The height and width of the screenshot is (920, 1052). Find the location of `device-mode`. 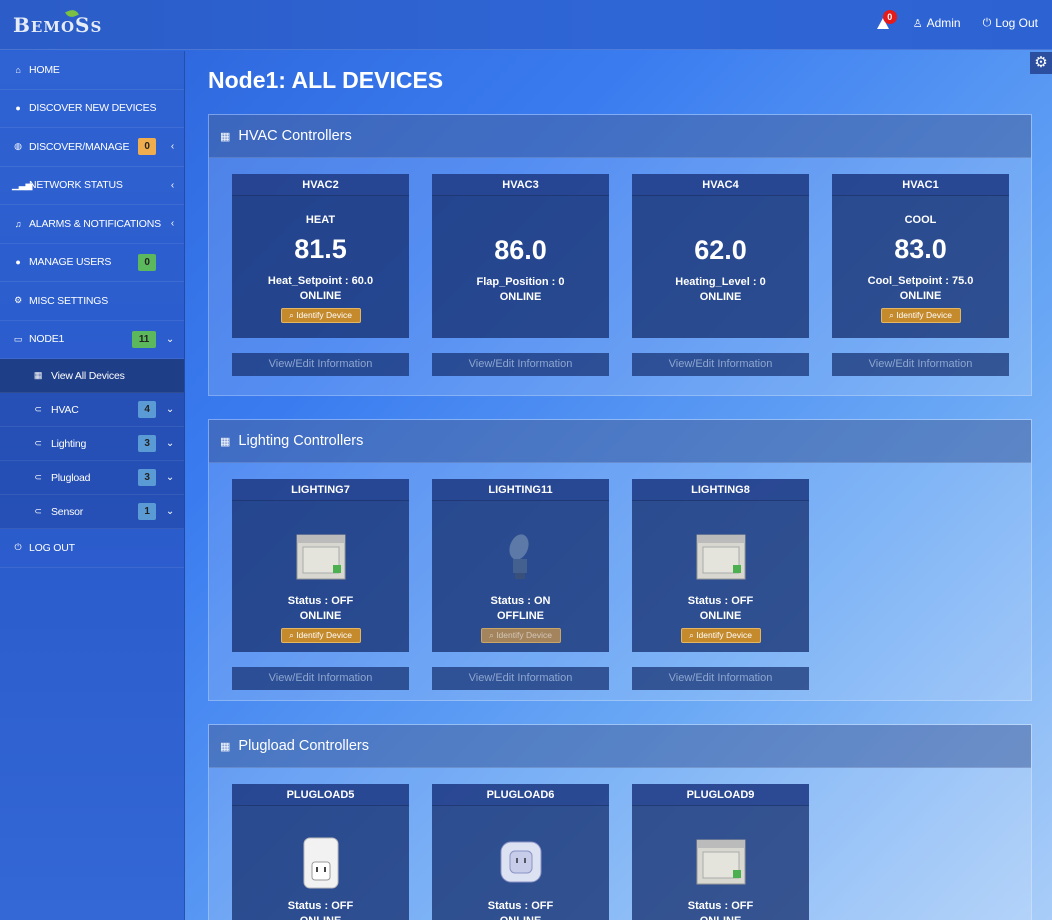

device-mode is located at coordinates (520, 220).